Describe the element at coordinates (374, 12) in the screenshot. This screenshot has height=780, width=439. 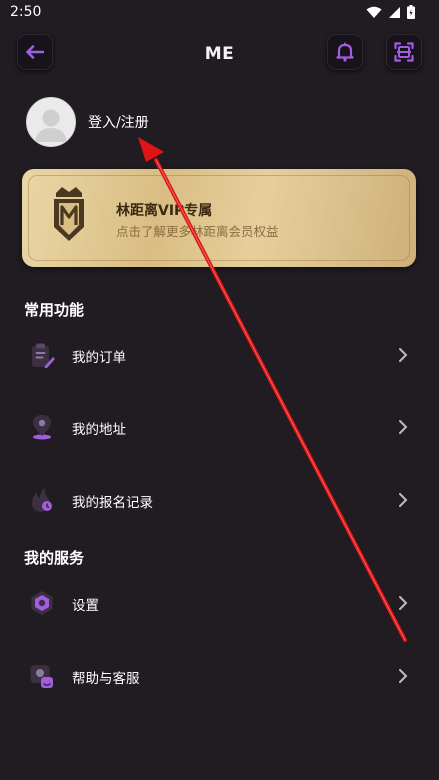
I see `wifi-icon` at that location.